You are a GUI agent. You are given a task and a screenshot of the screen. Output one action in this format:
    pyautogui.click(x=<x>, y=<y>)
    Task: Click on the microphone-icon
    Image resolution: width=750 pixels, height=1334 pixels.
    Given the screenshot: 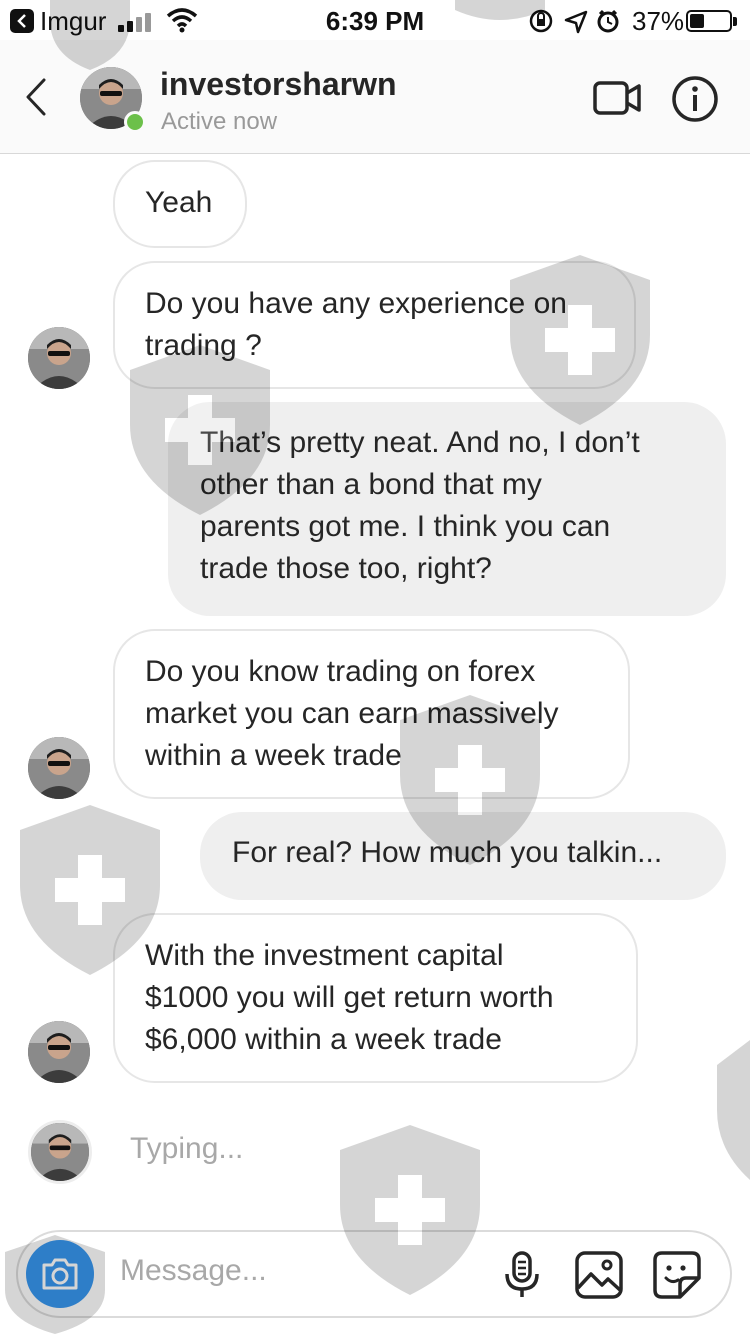 What is the action you would take?
    pyautogui.click(x=522, y=1275)
    